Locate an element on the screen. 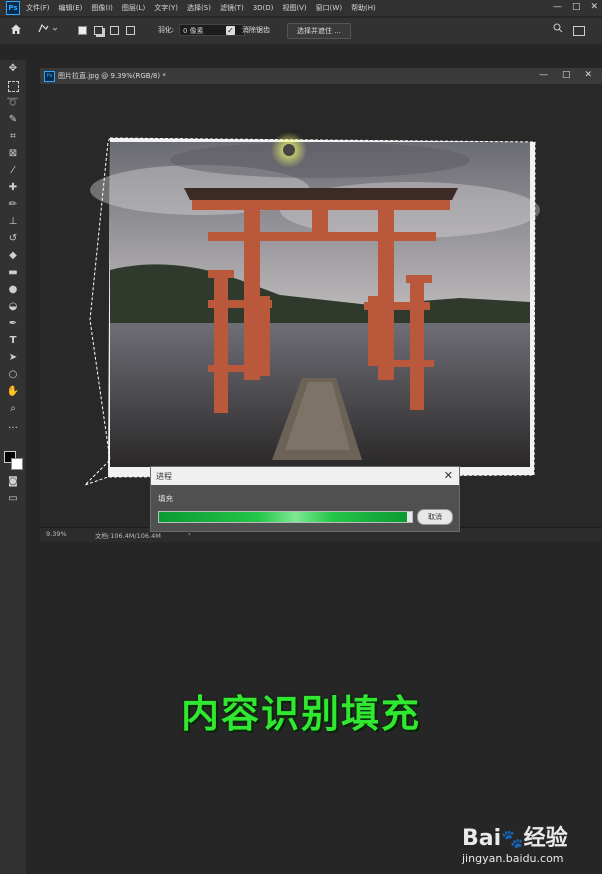 The height and width of the screenshot is (874, 602). maximize-button: □ is located at coordinates (576, 7).